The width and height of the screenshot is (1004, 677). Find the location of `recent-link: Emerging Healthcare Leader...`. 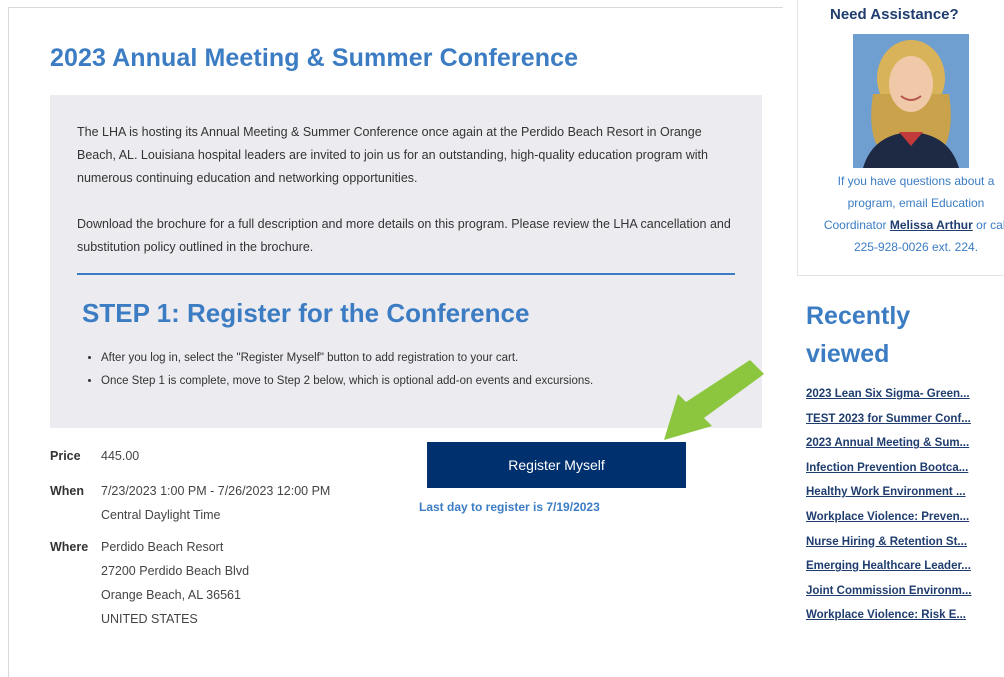

recent-link: Emerging Healthcare Leader... is located at coordinates (905, 566).